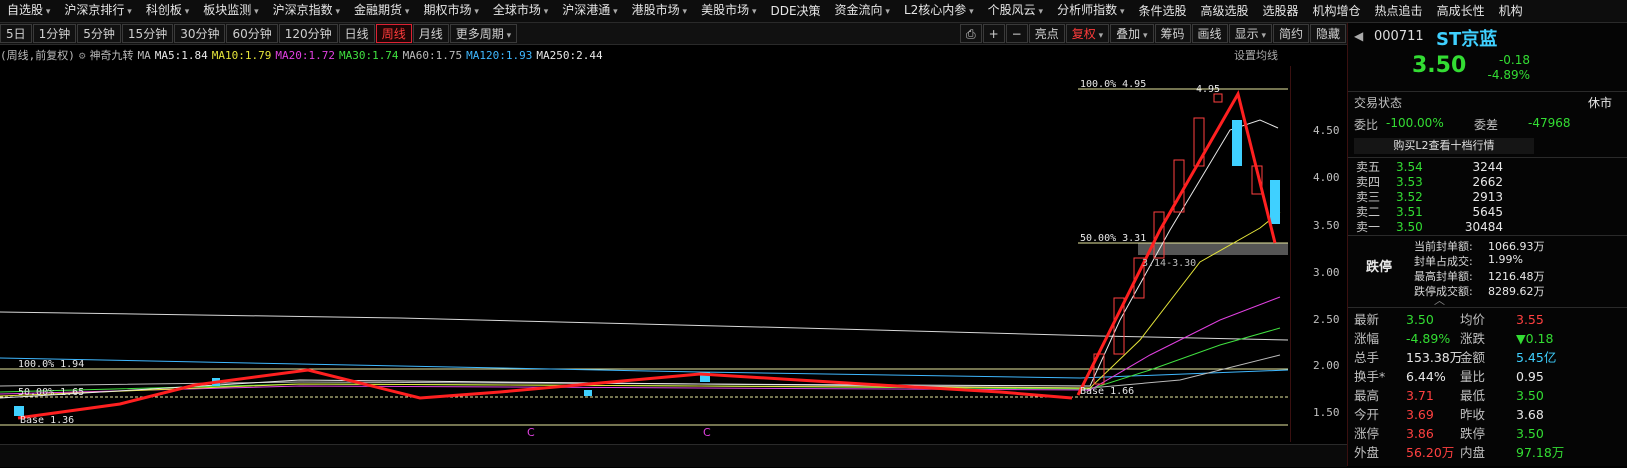  What do you see at coordinates (1015, 11) in the screenshot?
I see `top-menu-item: 个股风云` at bounding box center [1015, 11].